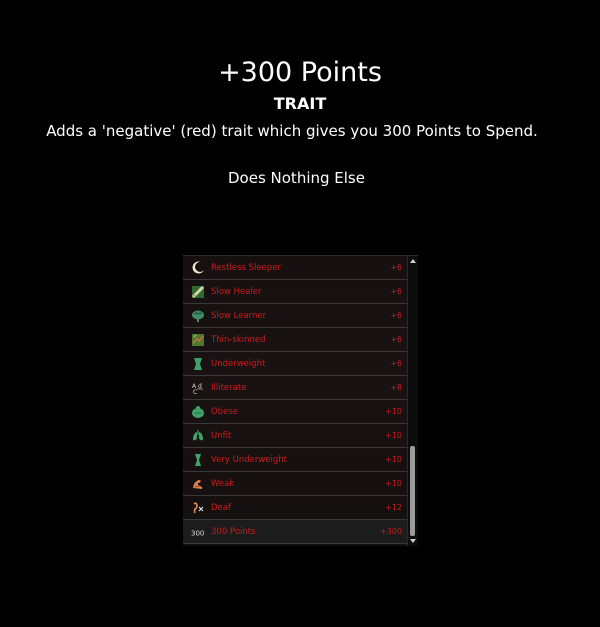 This screenshot has height=627, width=600. What do you see at coordinates (238, 339) in the screenshot?
I see `trait-name: Thin-skinned` at bounding box center [238, 339].